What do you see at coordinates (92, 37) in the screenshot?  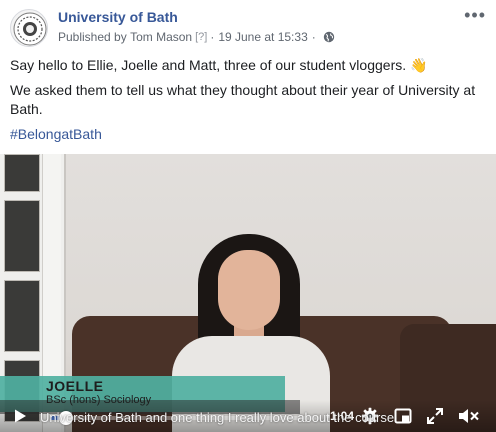 I see `published-prefix: Published by` at bounding box center [92, 37].